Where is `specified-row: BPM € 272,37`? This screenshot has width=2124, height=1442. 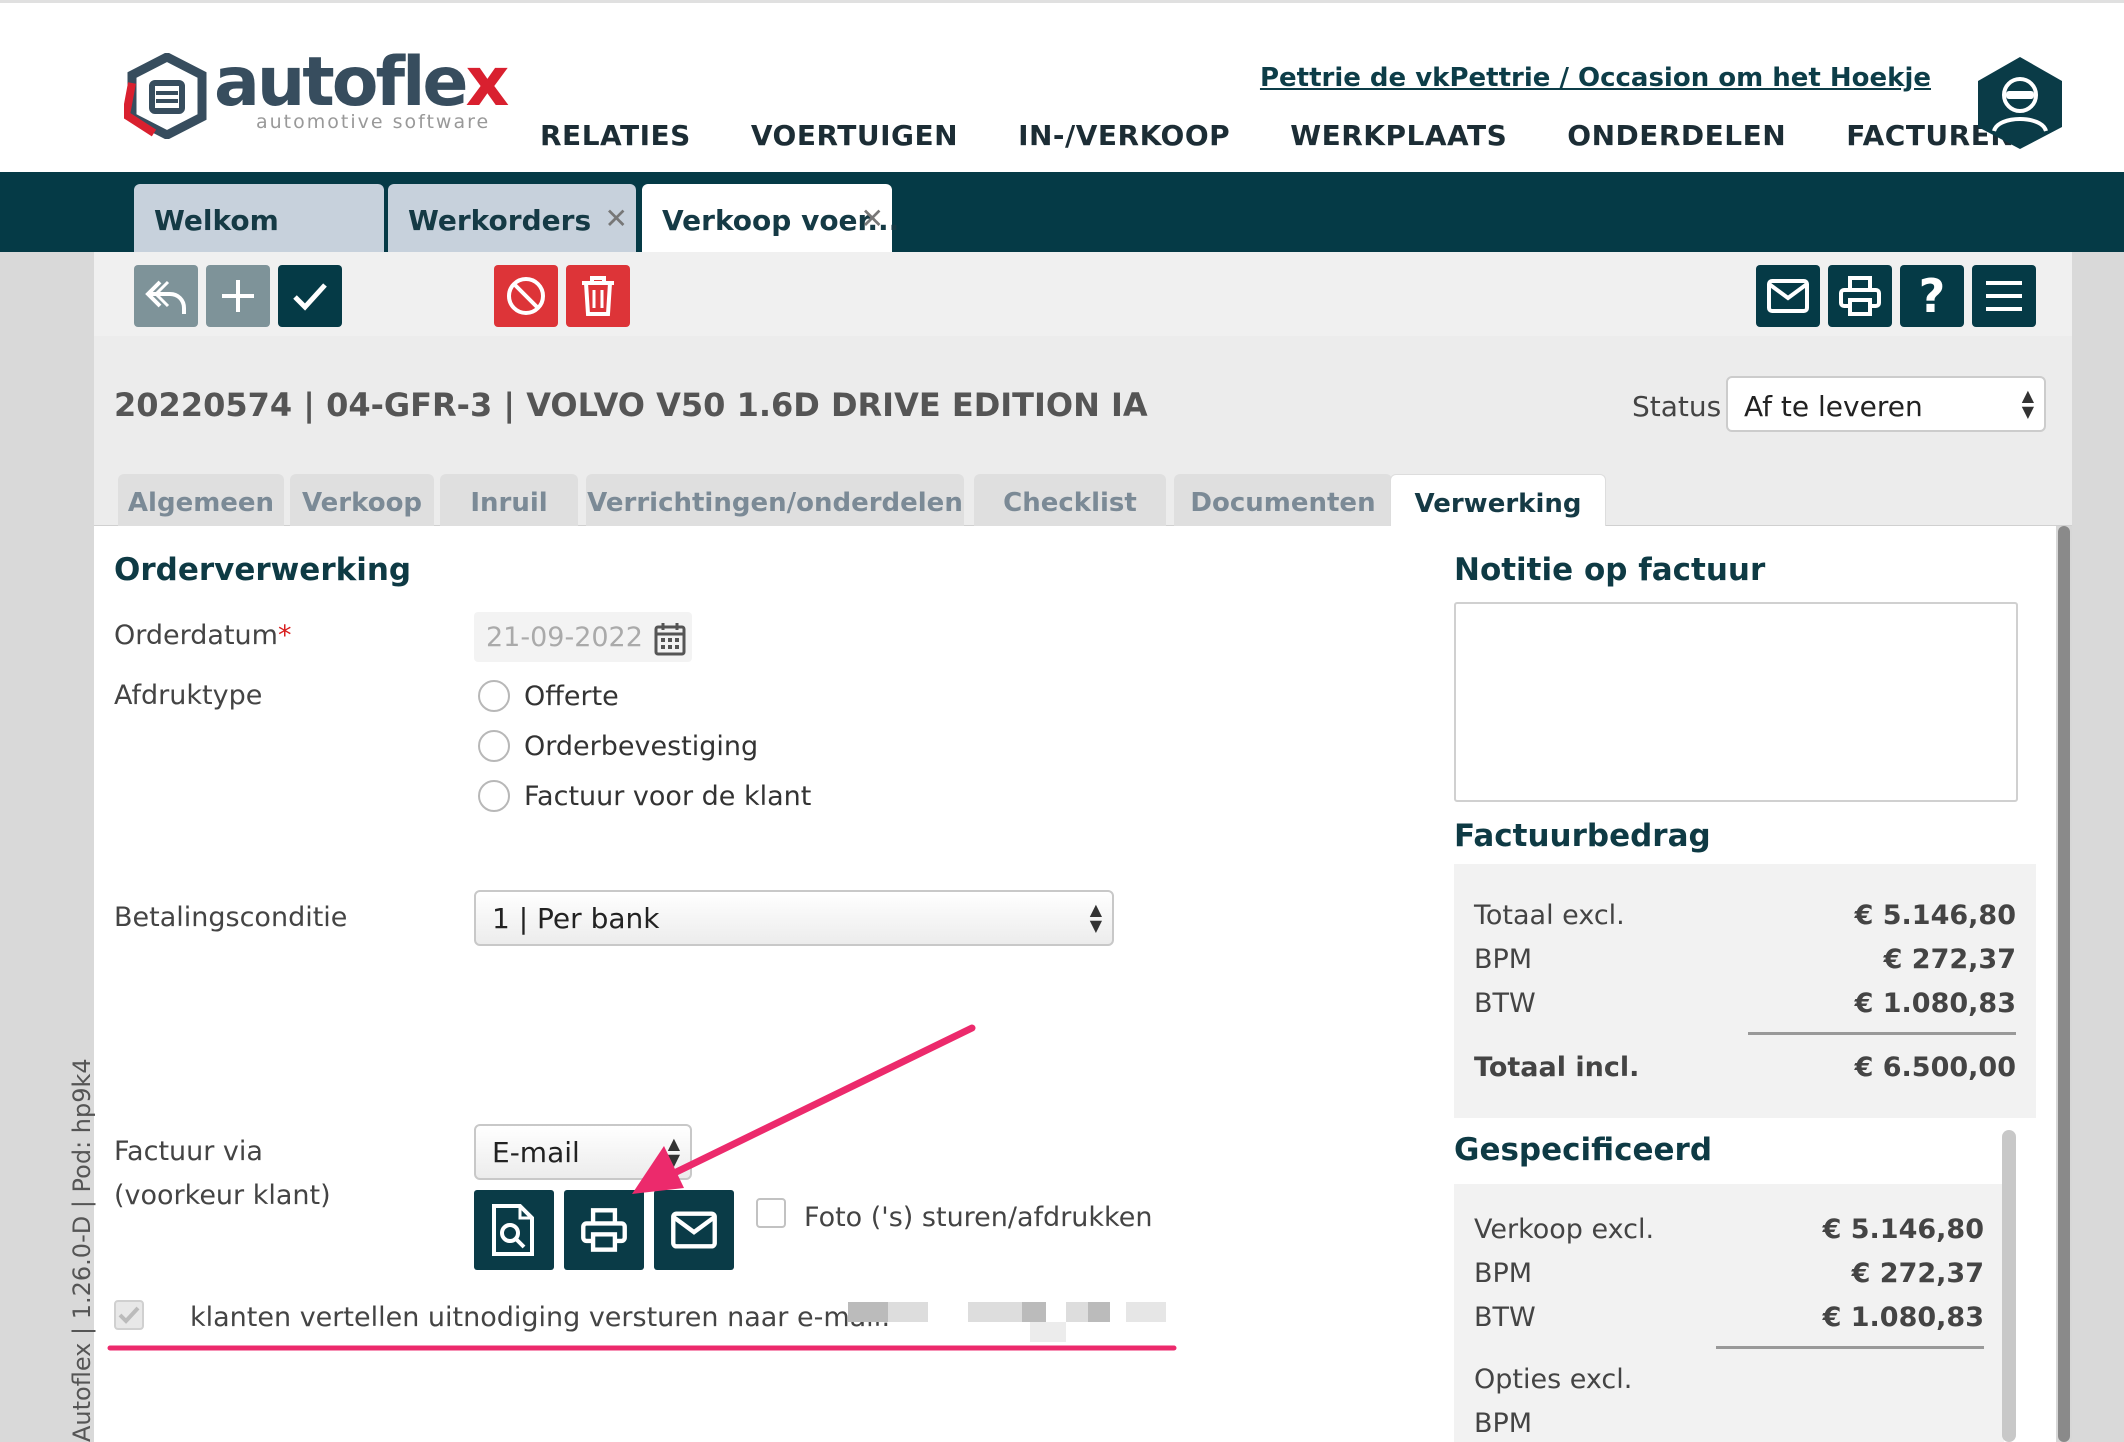
specified-row: BPM € 272,37 is located at coordinates (1729, 1273).